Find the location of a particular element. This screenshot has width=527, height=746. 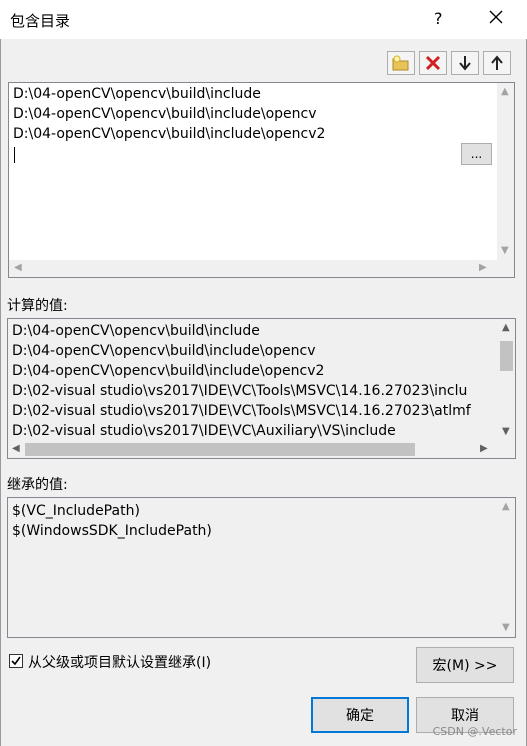

close-icon is located at coordinates (496, 17).